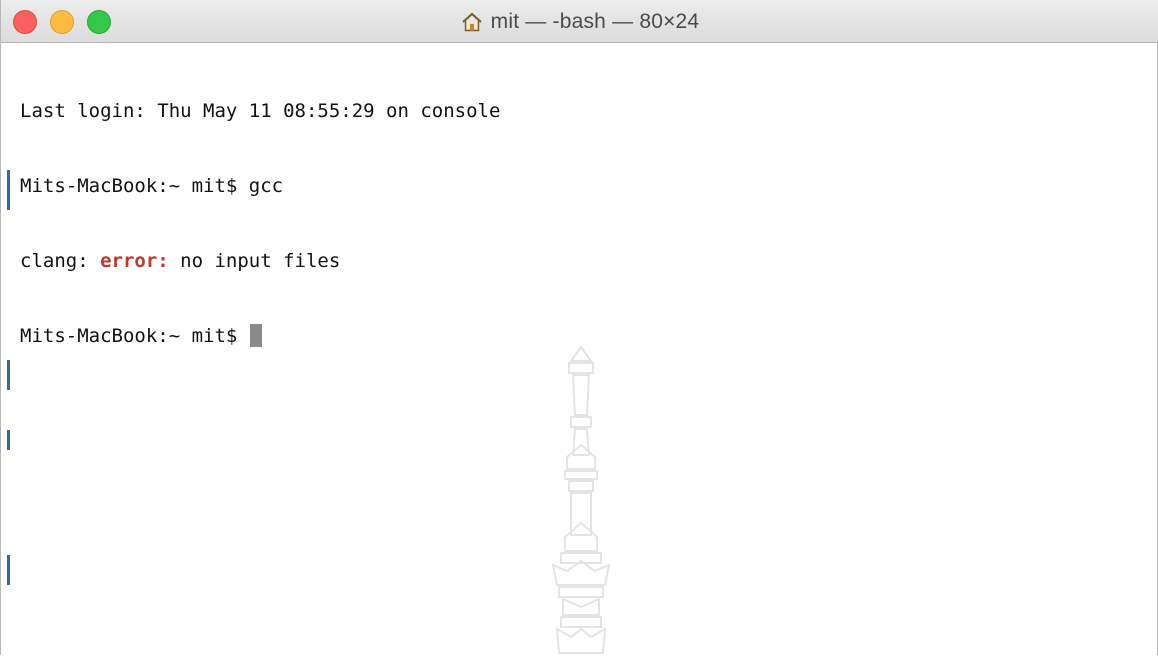 This screenshot has width=1158, height=660. Describe the element at coordinates (581, 500) in the screenshot. I see `temple-spire-watermark` at that location.